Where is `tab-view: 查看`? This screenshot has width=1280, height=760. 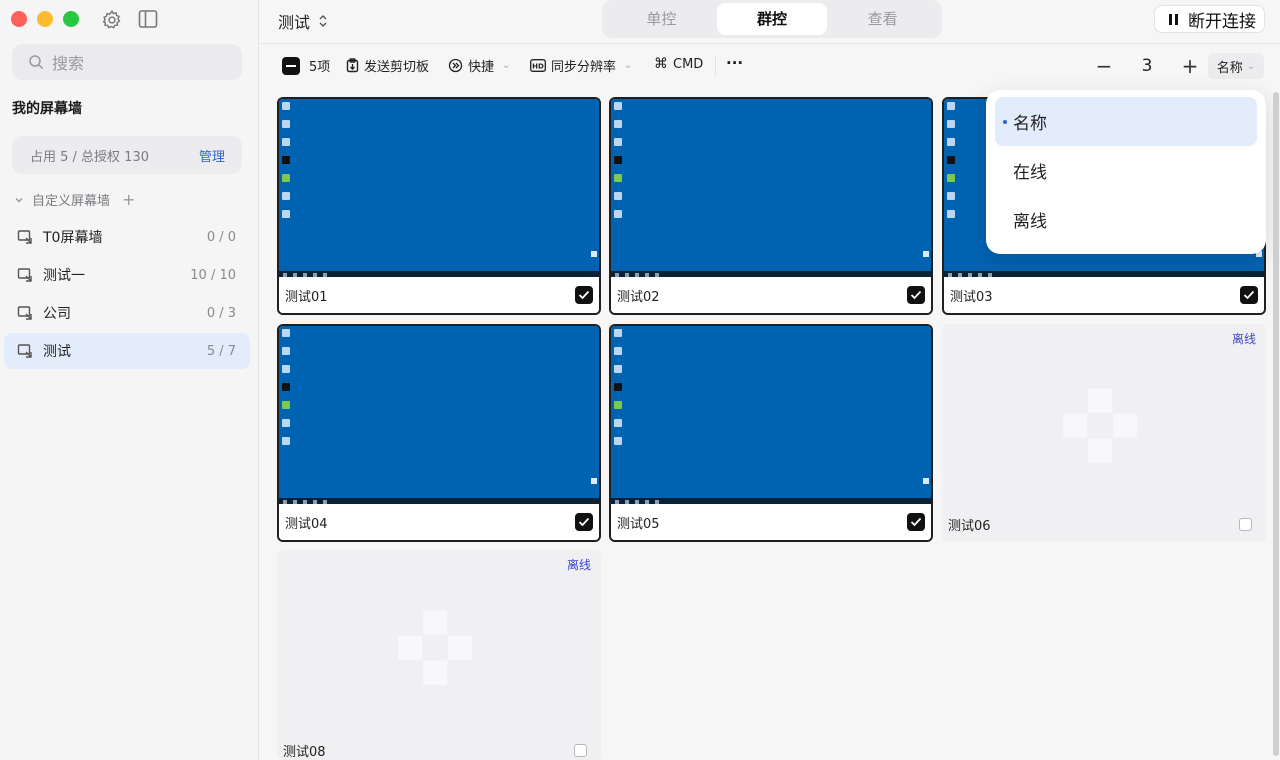 tab-view: 查看 is located at coordinates (882, 19).